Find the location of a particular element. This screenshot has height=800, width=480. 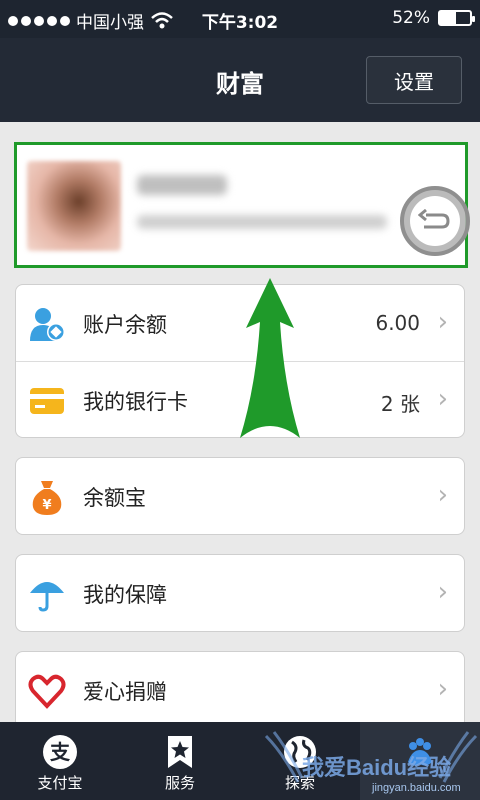

charity-card: 爱心捐赠 › is located at coordinates (240, 690).